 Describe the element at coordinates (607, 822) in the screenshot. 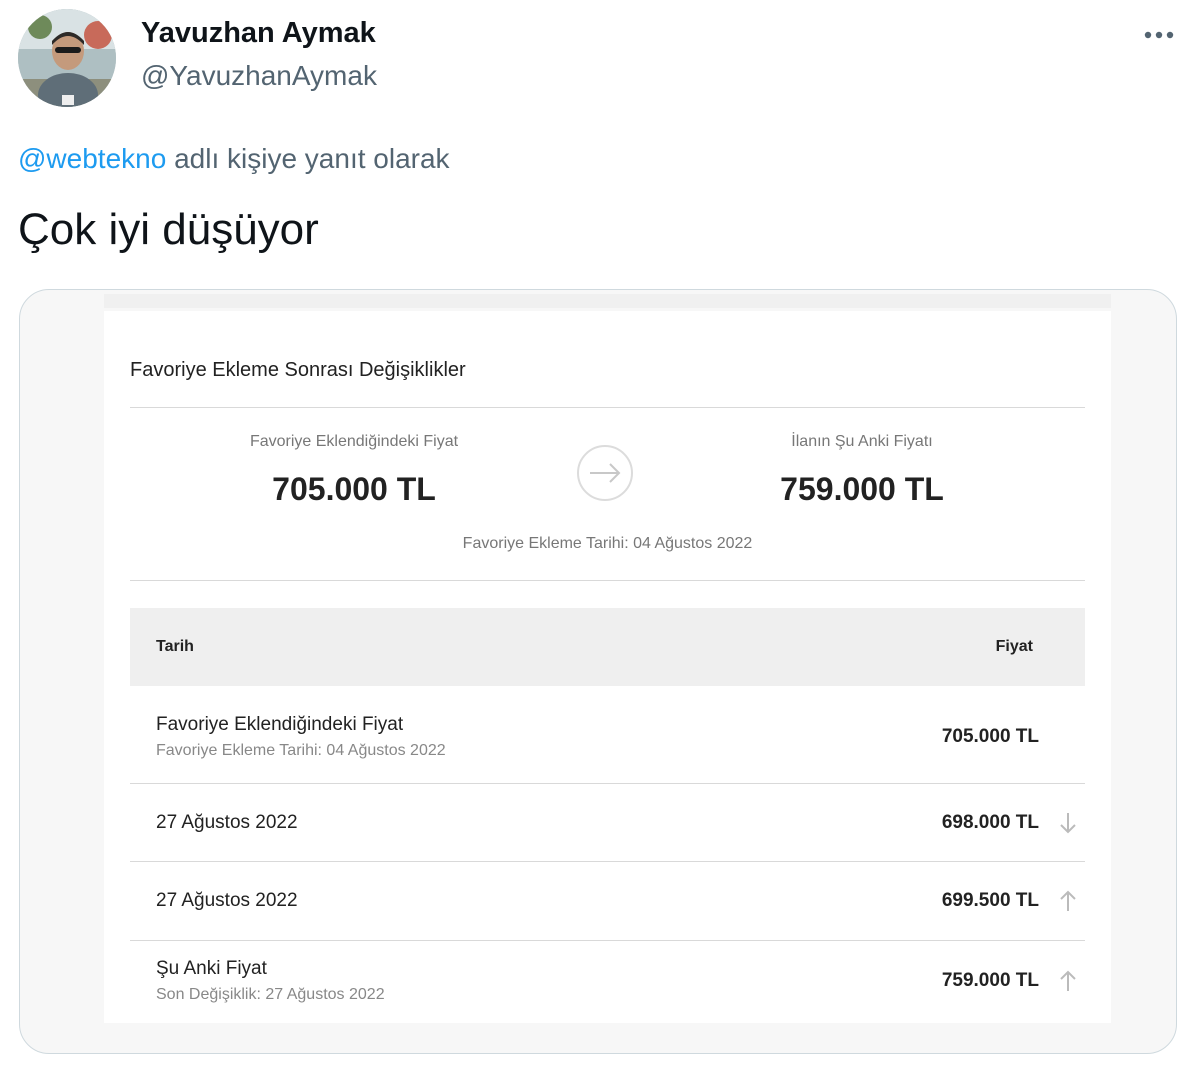

I see `table-row: 27 Ağustos 2022 698.000 TL` at that location.